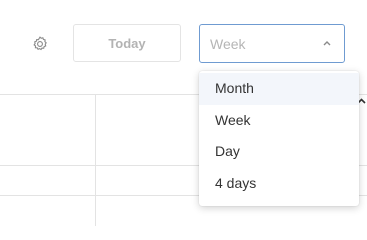  I want to click on menu-item-label: Day, so click(227, 151).